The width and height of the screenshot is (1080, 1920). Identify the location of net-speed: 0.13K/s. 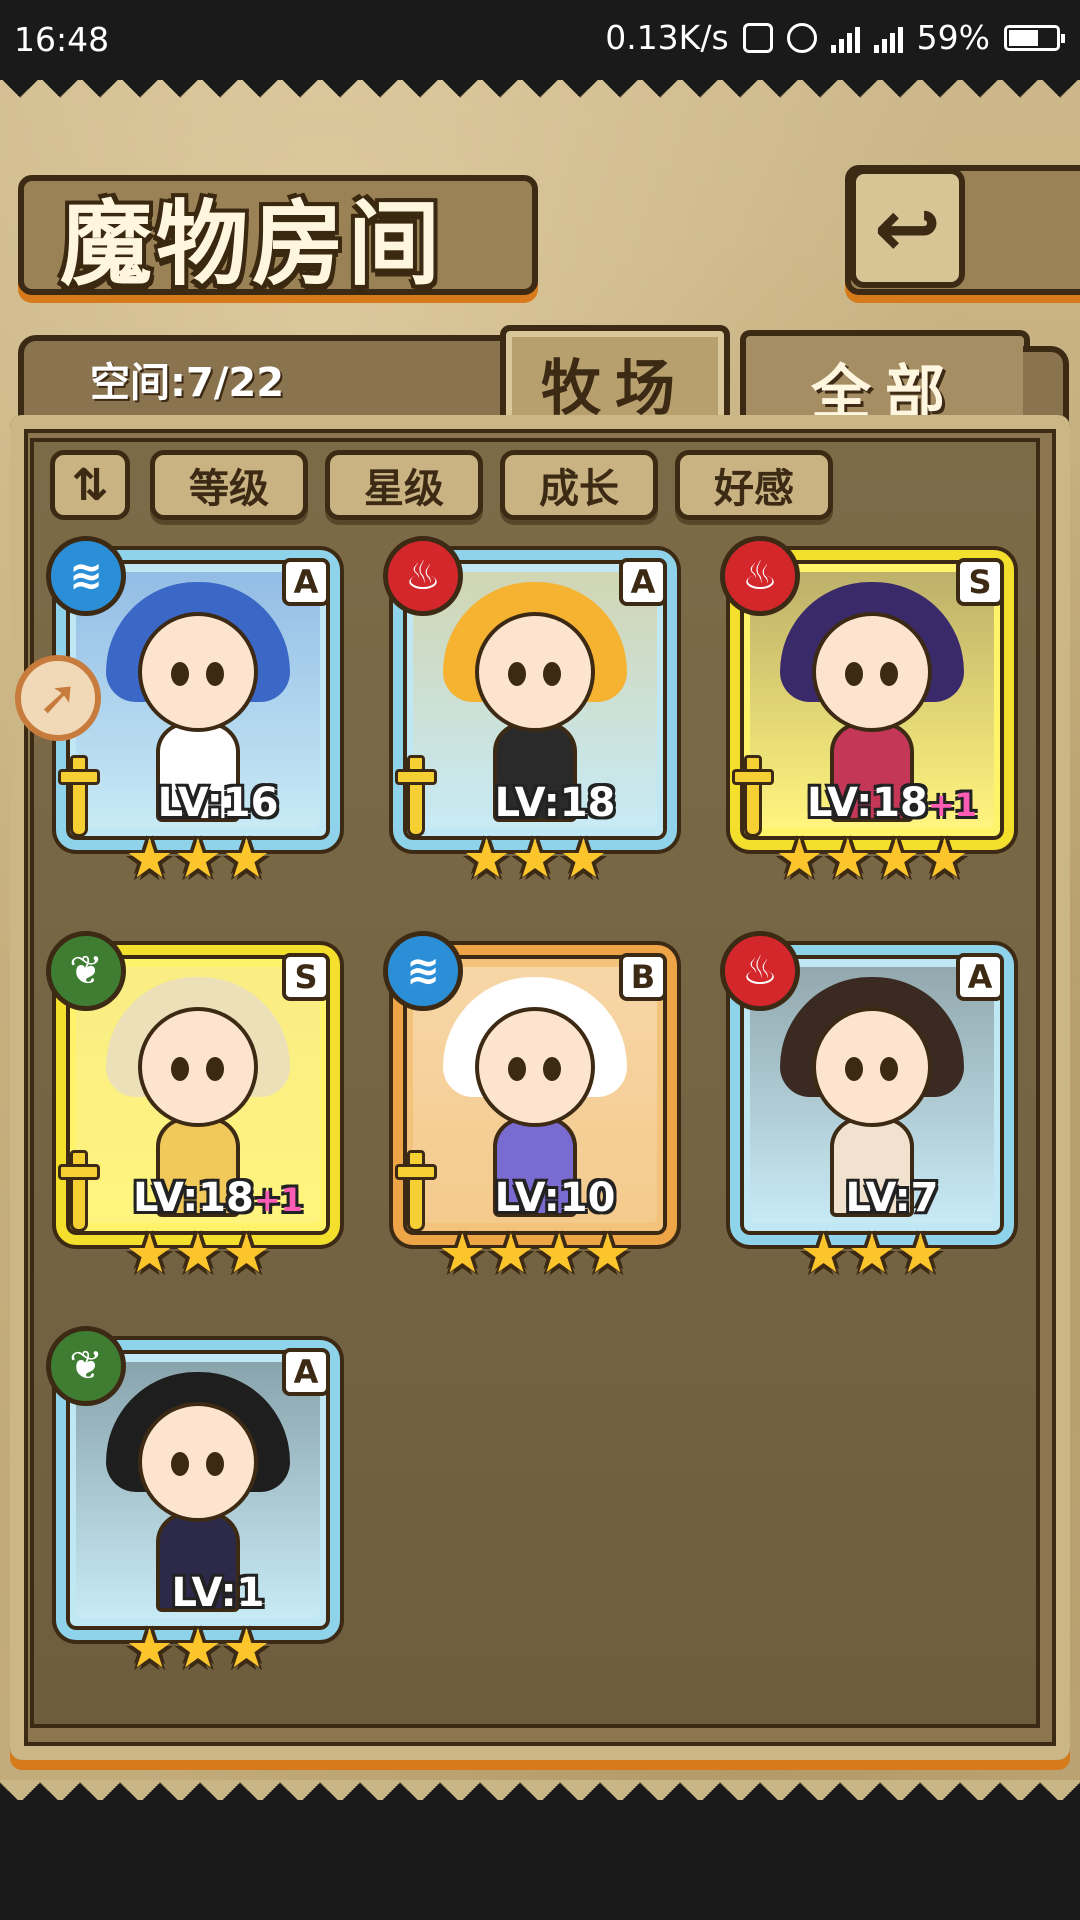
(667, 37).